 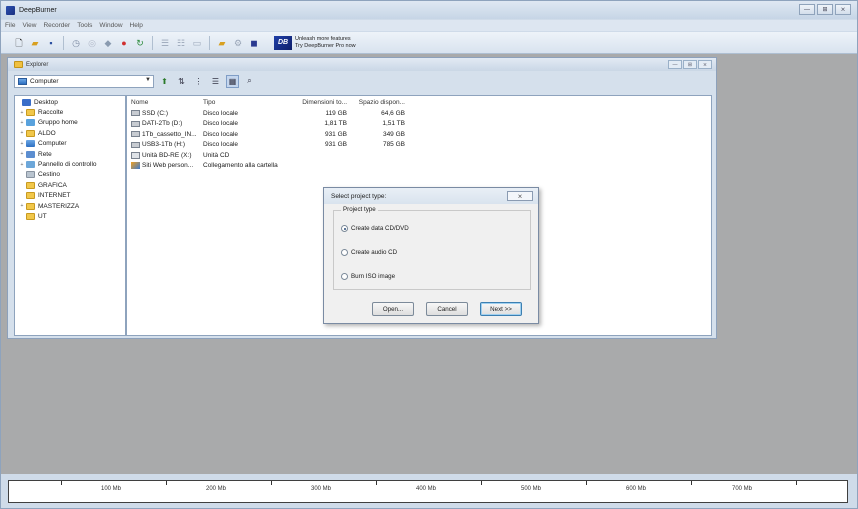 What do you see at coordinates (70, 185) in the screenshot?
I see `tree-item-grafica: GRAFICA` at bounding box center [70, 185].